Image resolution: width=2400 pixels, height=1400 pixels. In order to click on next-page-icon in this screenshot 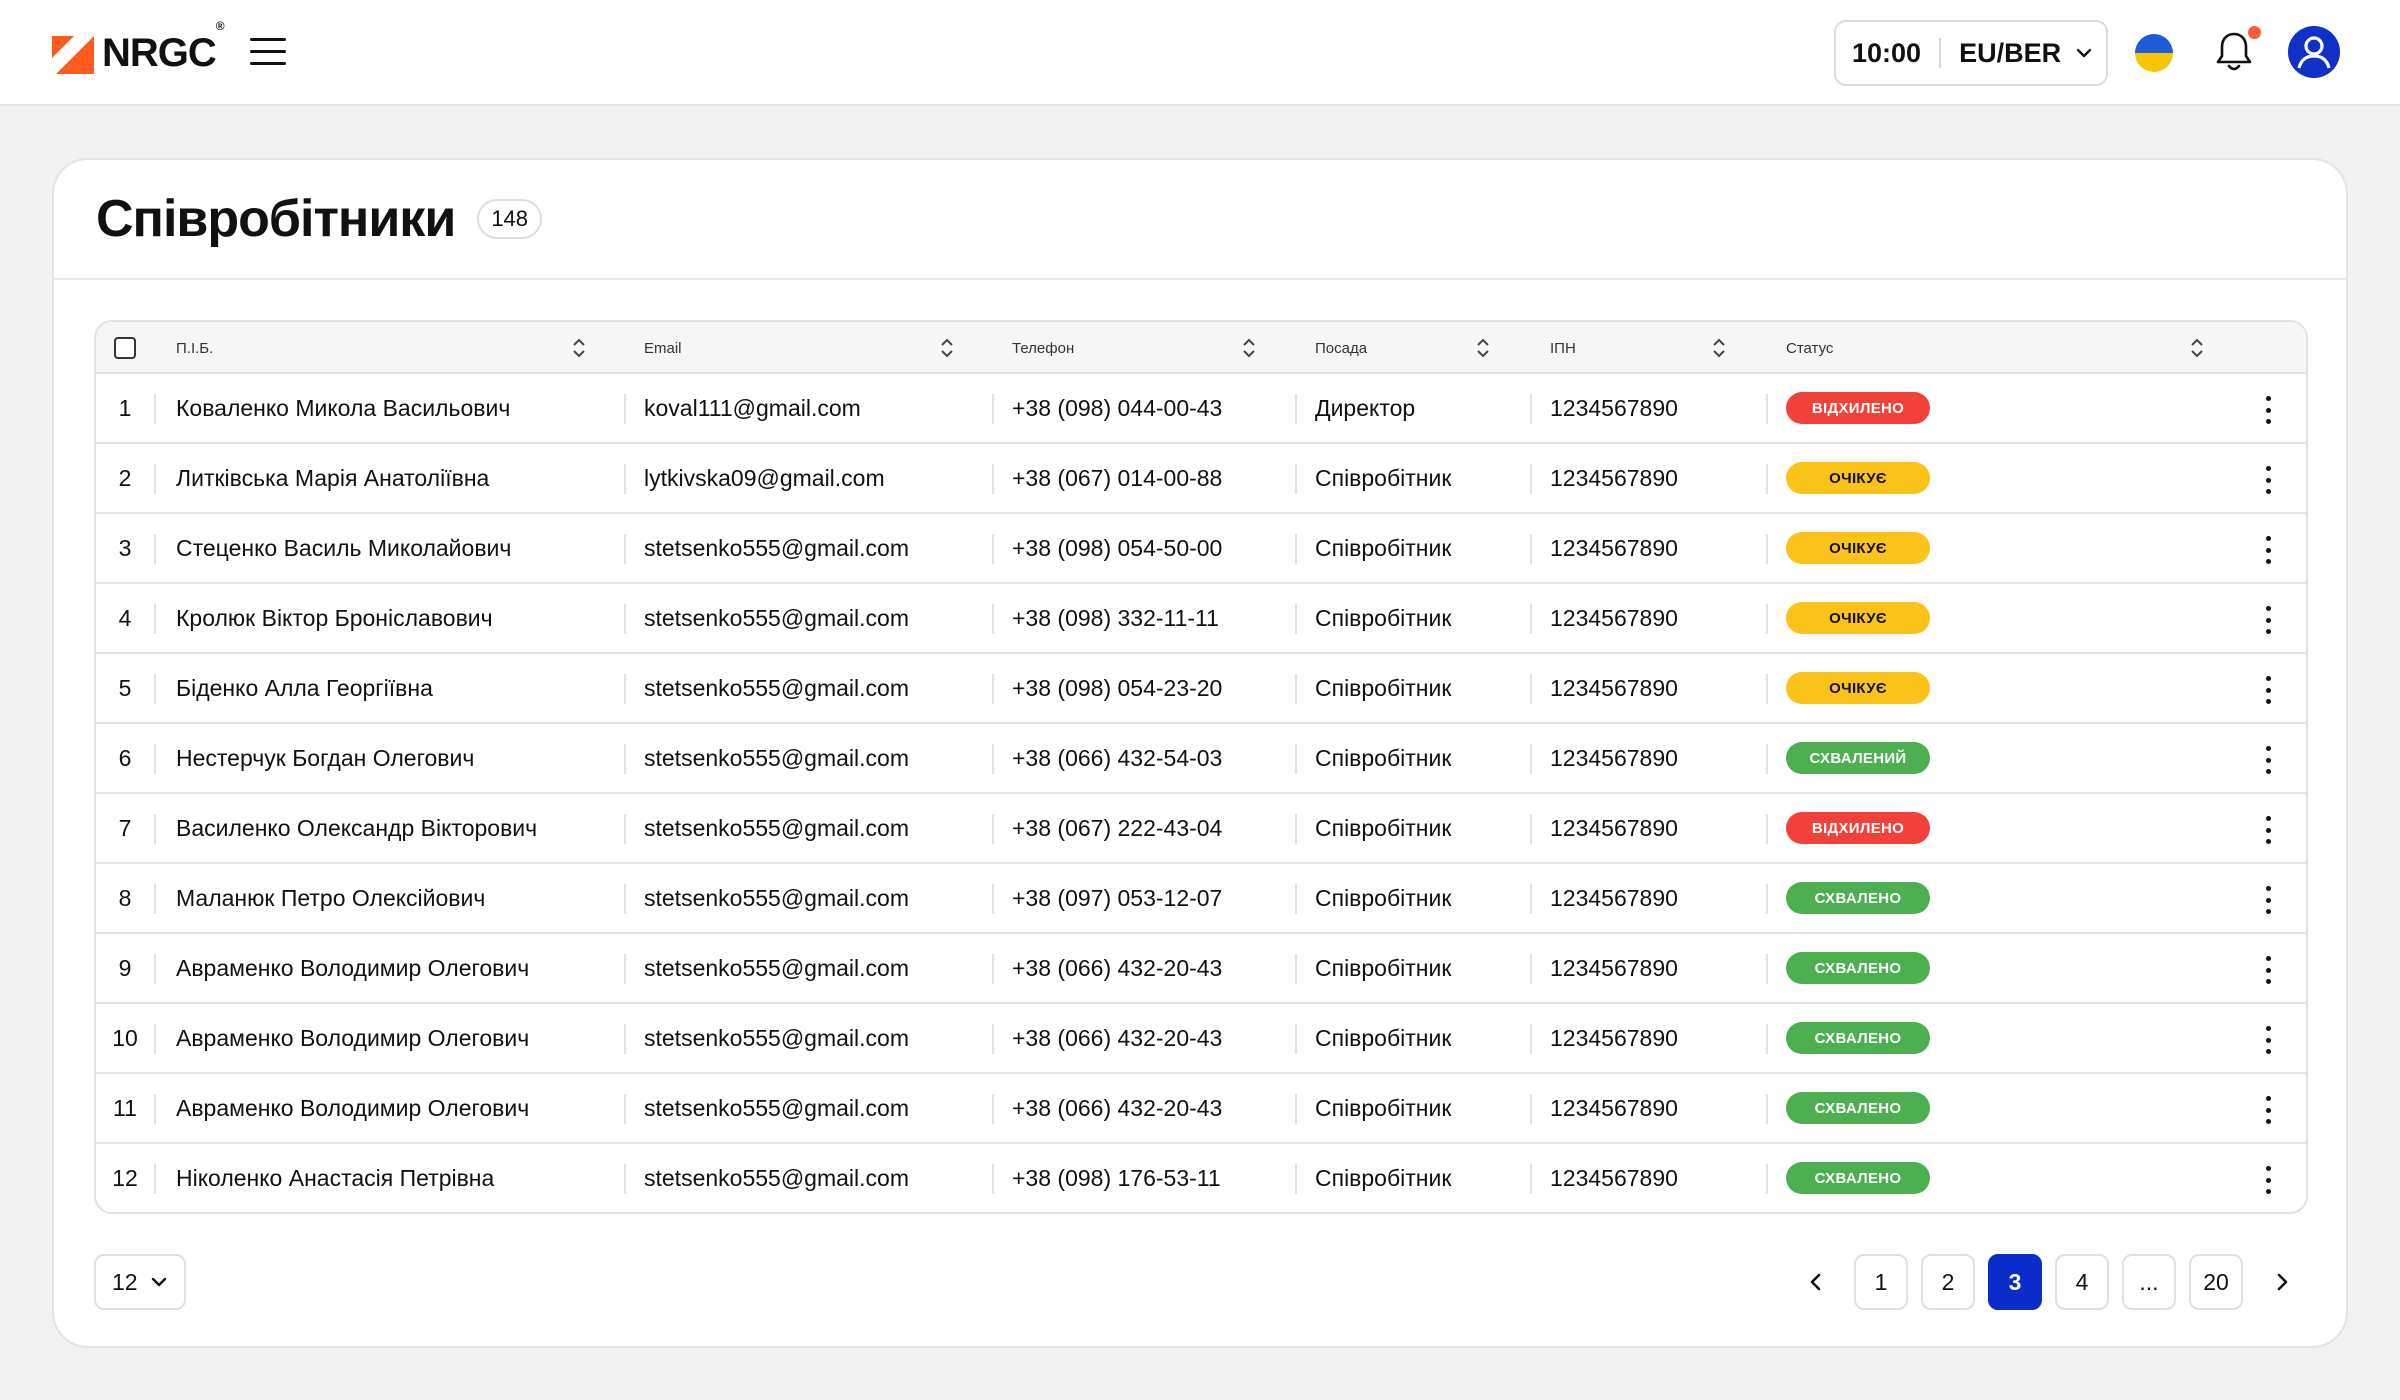, I will do `click(2282, 1282)`.